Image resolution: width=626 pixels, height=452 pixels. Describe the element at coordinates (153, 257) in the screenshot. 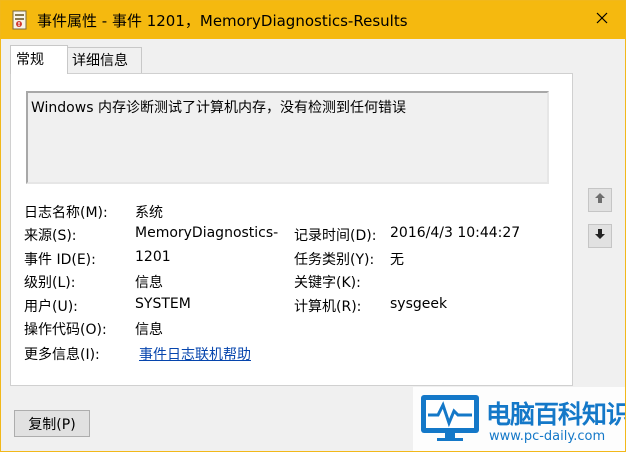

I see `event-id-value: 1201` at that location.